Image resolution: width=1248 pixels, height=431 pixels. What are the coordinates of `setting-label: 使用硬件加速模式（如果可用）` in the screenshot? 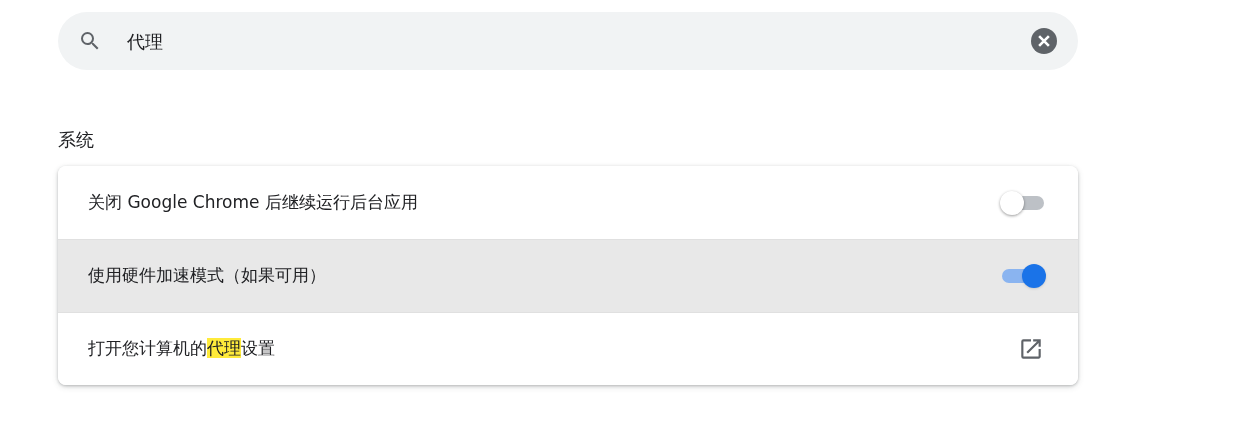 It's located at (207, 276).